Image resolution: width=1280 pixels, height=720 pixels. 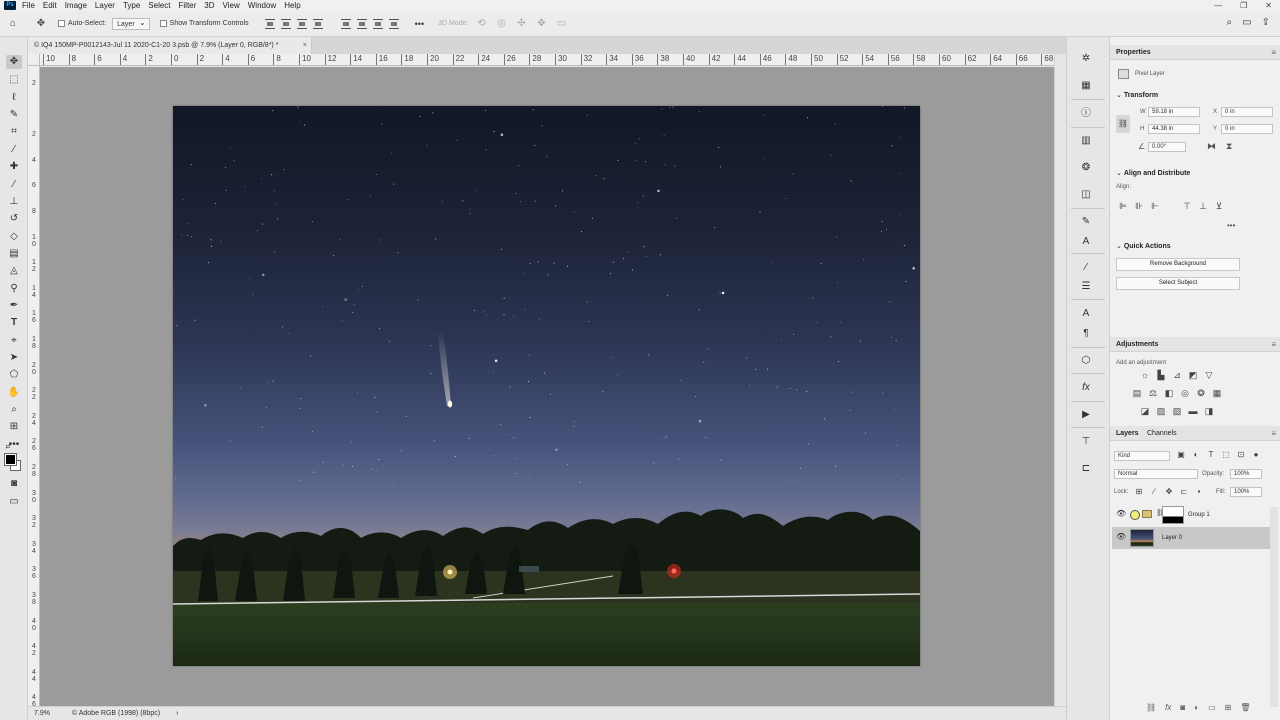 I want to click on vibrance-icon: ▽, so click(x=1209, y=375).